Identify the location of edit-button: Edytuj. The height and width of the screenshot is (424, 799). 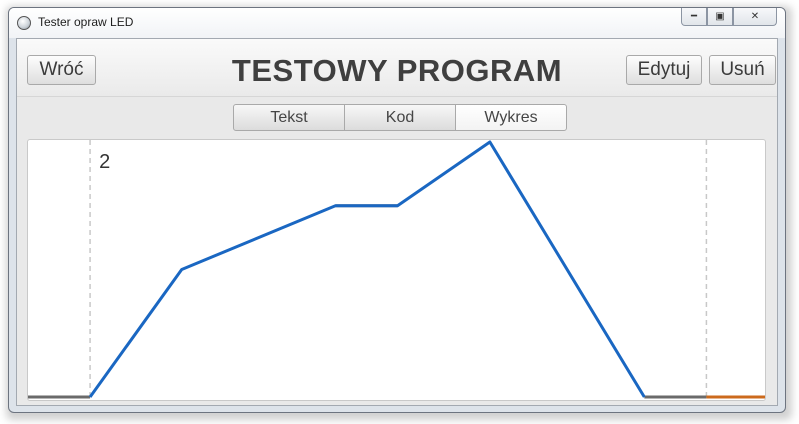
(664, 70).